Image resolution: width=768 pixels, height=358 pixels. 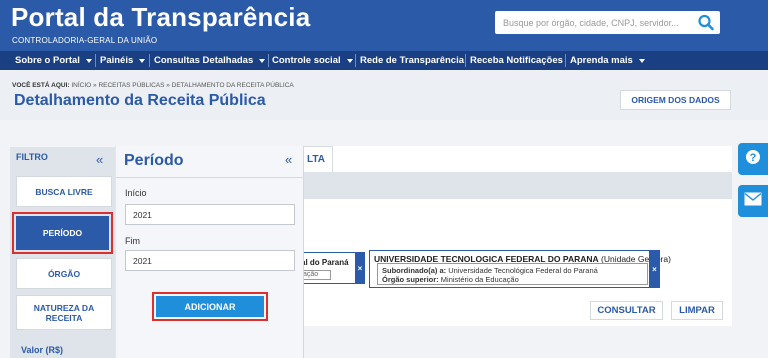 I want to click on inicio-label: Início, so click(x=136, y=193).